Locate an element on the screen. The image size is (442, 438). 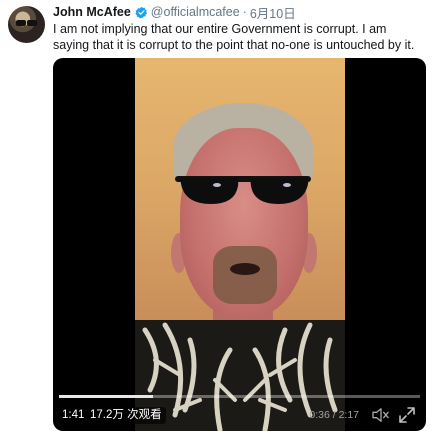
author-name: John McAfee is located at coordinates (92, 12).